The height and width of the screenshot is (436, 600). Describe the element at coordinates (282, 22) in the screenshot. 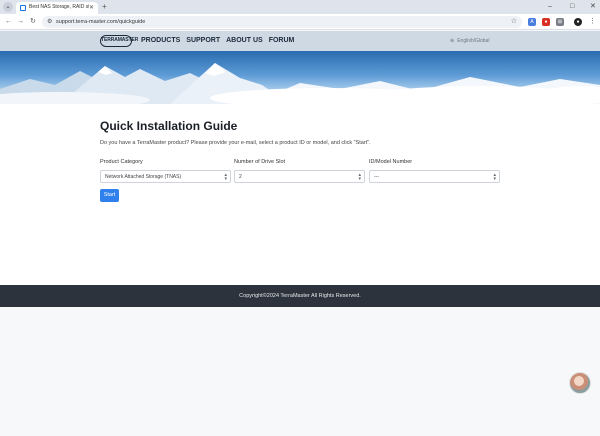

I see `address-bar: ⚙ support.terra-master.com/quickguide ☆` at that location.